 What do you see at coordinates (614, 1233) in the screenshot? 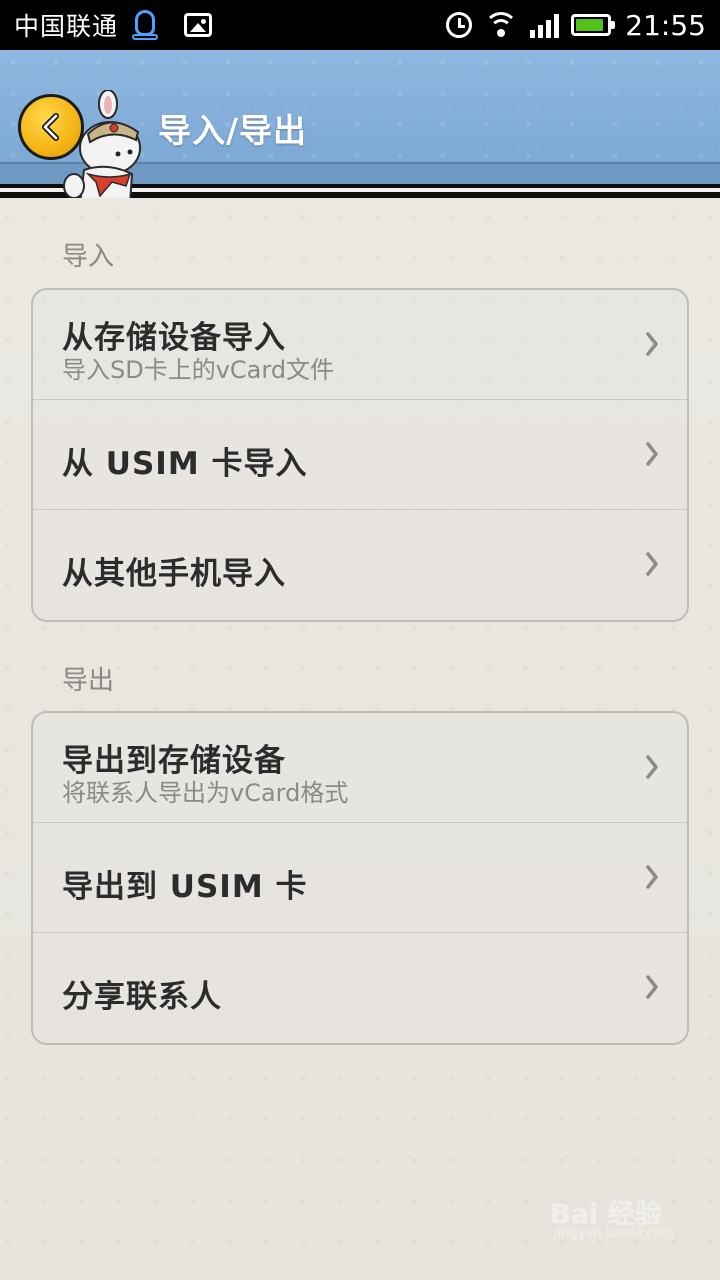
I see `watermark-url: jingyan.baidu.com` at bounding box center [614, 1233].